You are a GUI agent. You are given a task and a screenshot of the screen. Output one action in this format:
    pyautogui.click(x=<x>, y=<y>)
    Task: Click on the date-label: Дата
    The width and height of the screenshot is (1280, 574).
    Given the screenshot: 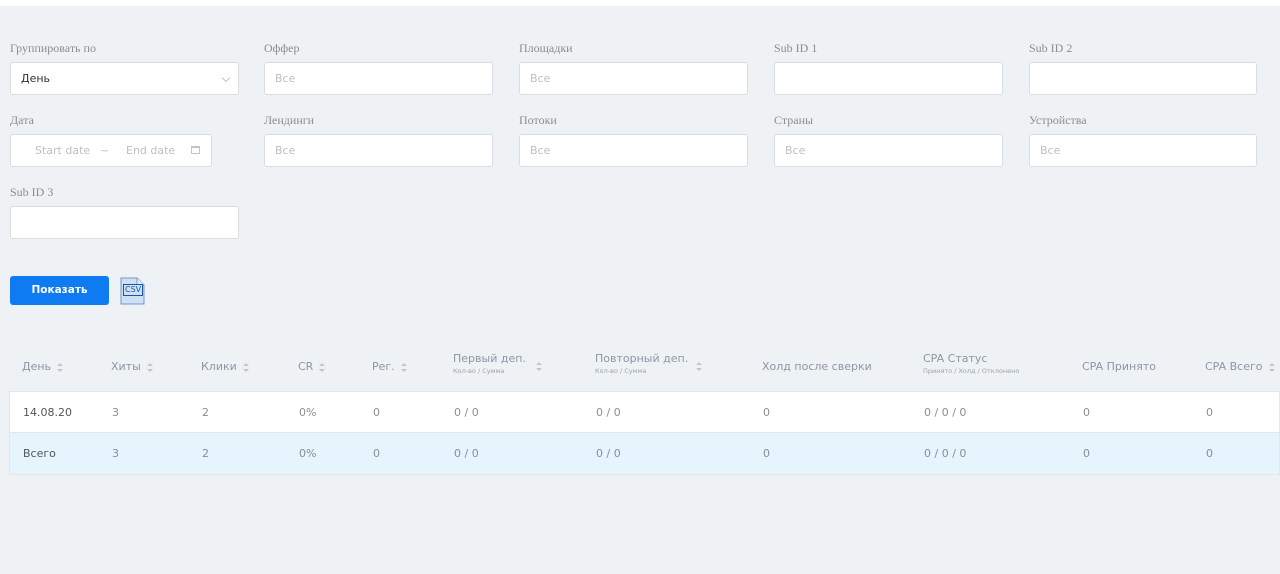 What is the action you would take?
    pyautogui.click(x=22, y=120)
    